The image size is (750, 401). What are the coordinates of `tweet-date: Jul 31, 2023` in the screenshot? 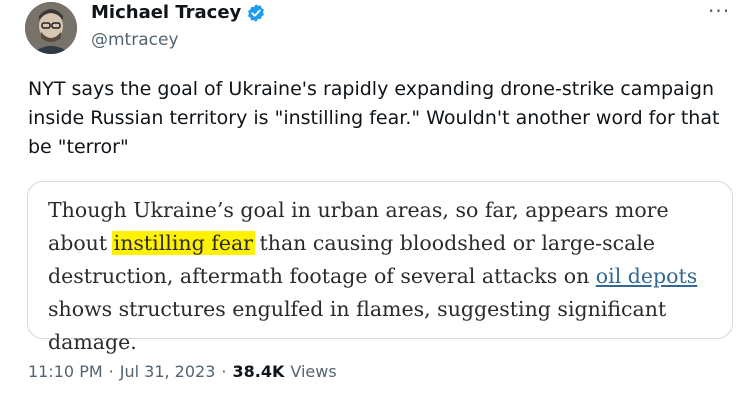 It's located at (168, 371).